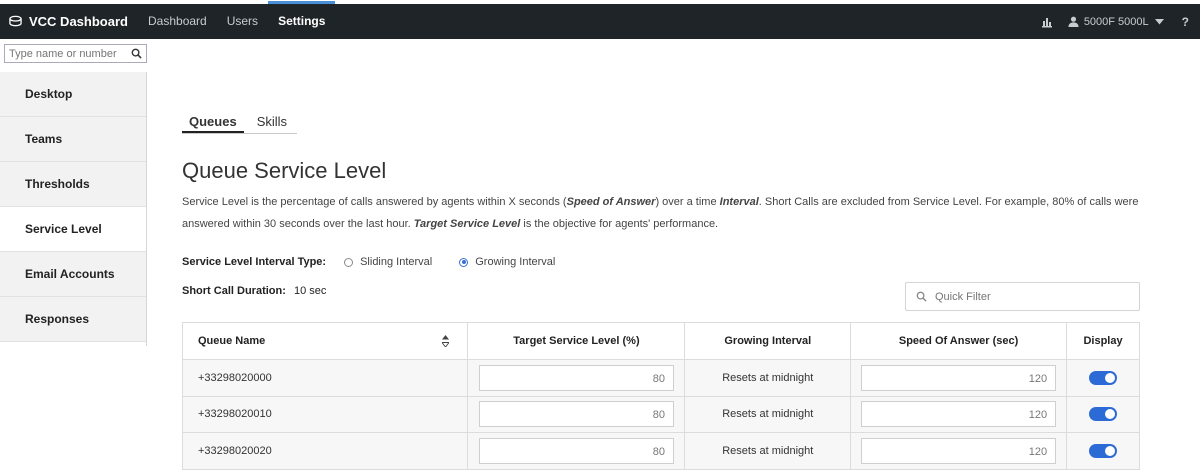 This screenshot has height=470, width=1200. What do you see at coordinates (73, 274) in the screenshot?
I see `sidebar-item-email-accounts: Email Accounts` at bounding box center [73, 274].